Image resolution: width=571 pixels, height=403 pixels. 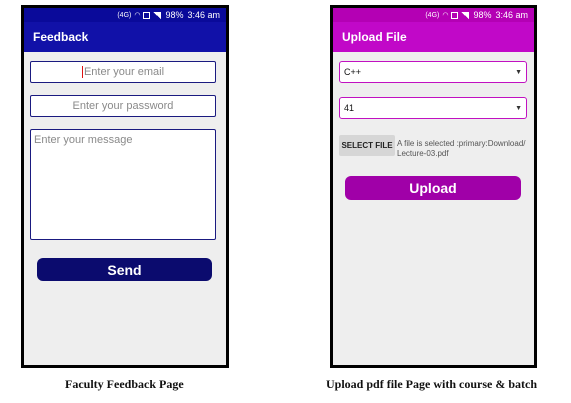 I want to click on batch-value: 41, so click(x=349, y=108).